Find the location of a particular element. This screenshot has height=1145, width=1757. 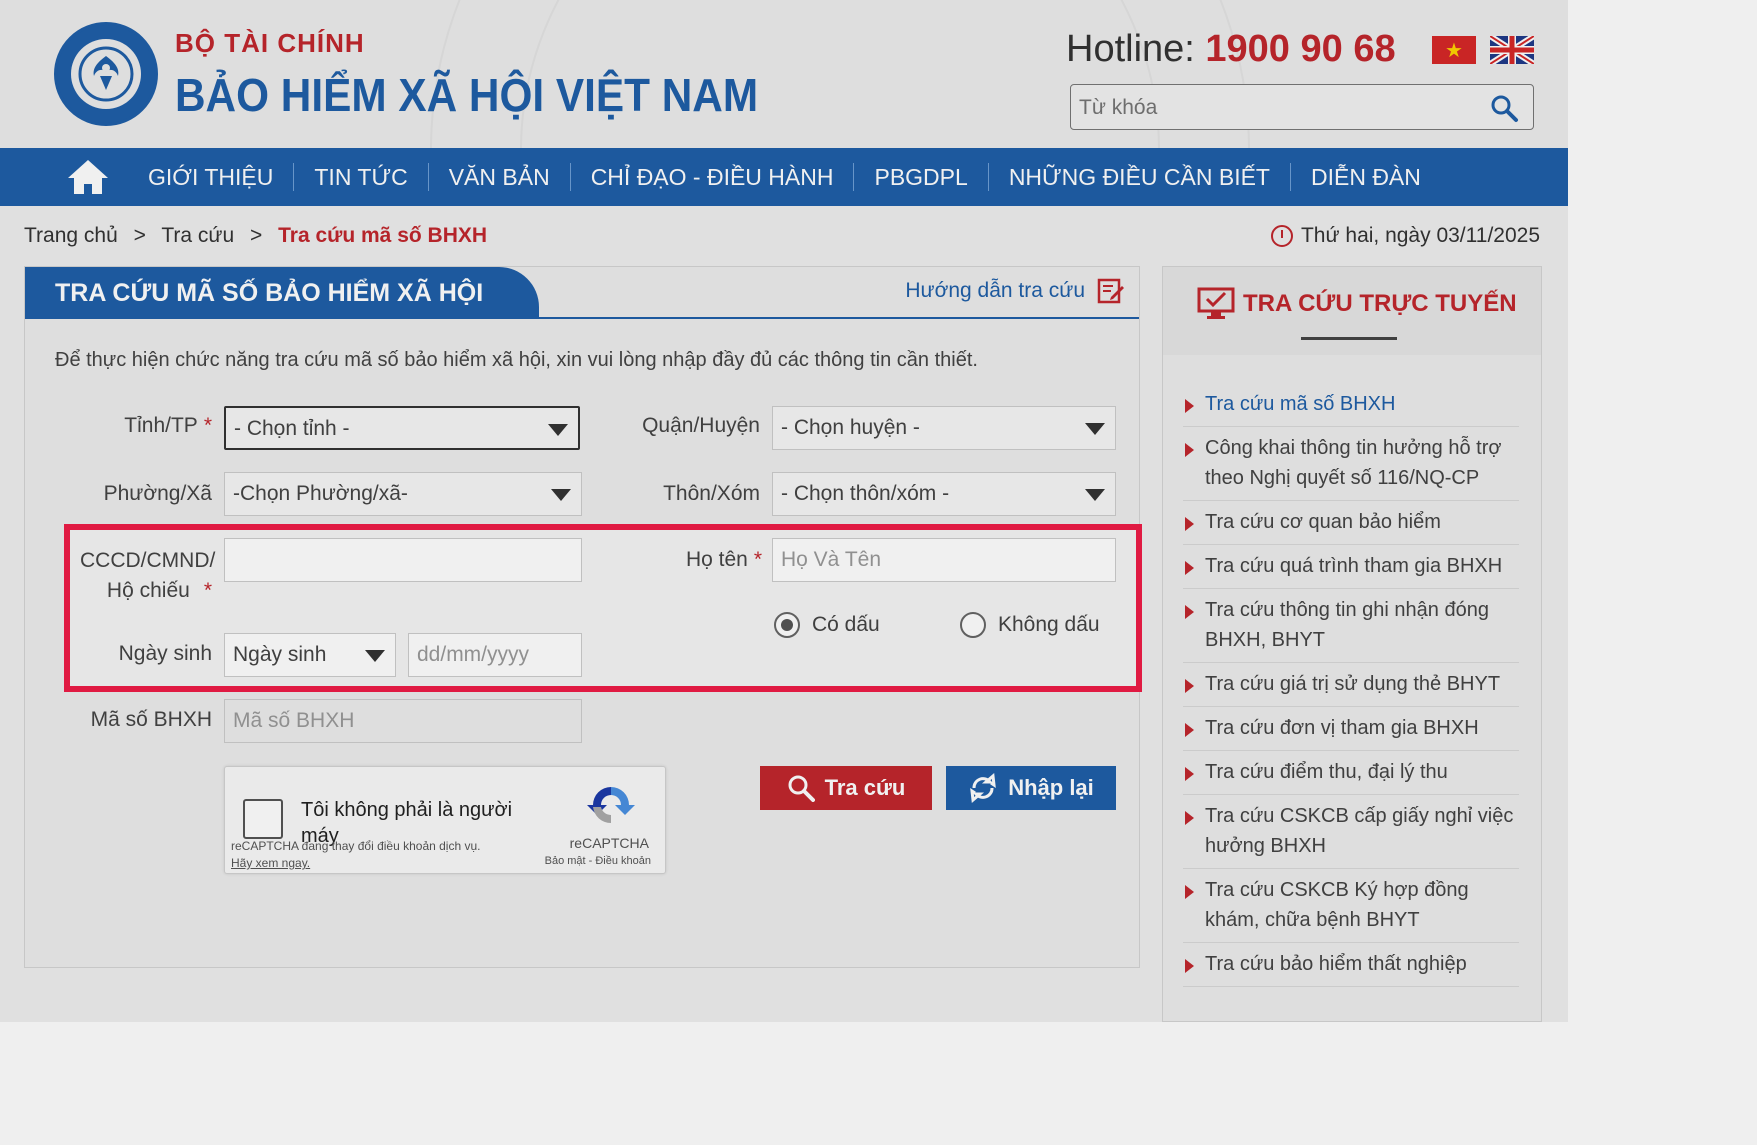

breadcrumb-current: Tra cứu mã số BHXH is located at coordinates (383, 235).